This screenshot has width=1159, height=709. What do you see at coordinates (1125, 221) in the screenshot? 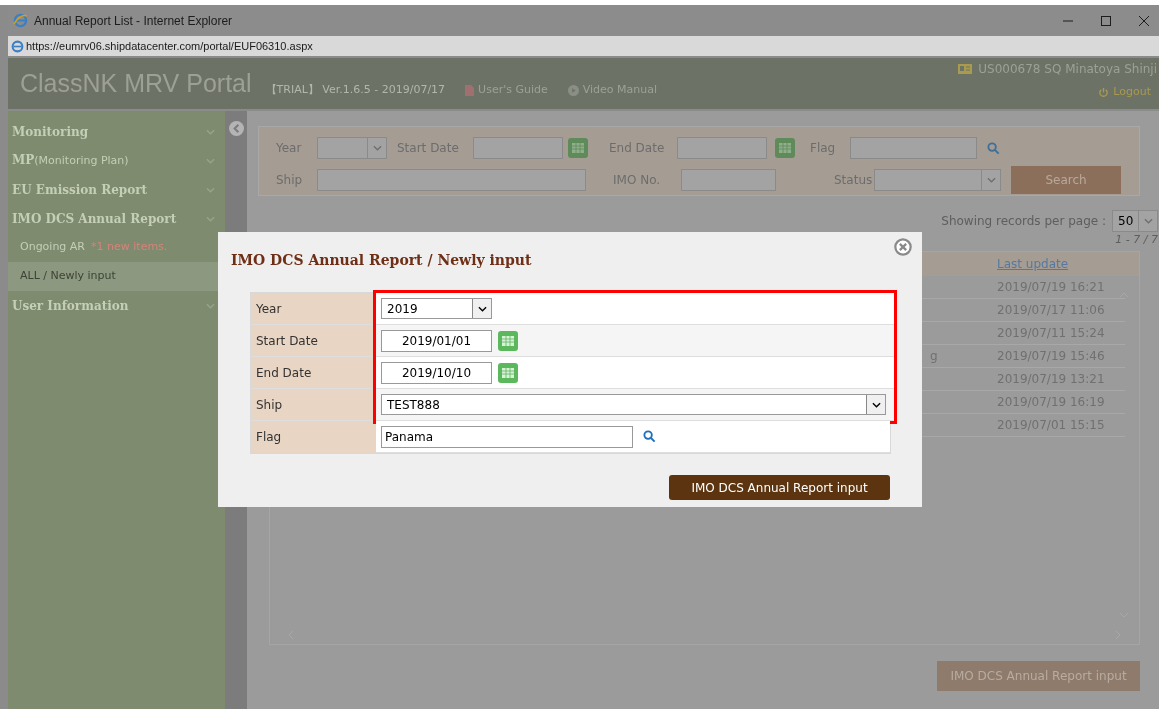
I see `select-value: 50` at bounding box center [1125, 221].